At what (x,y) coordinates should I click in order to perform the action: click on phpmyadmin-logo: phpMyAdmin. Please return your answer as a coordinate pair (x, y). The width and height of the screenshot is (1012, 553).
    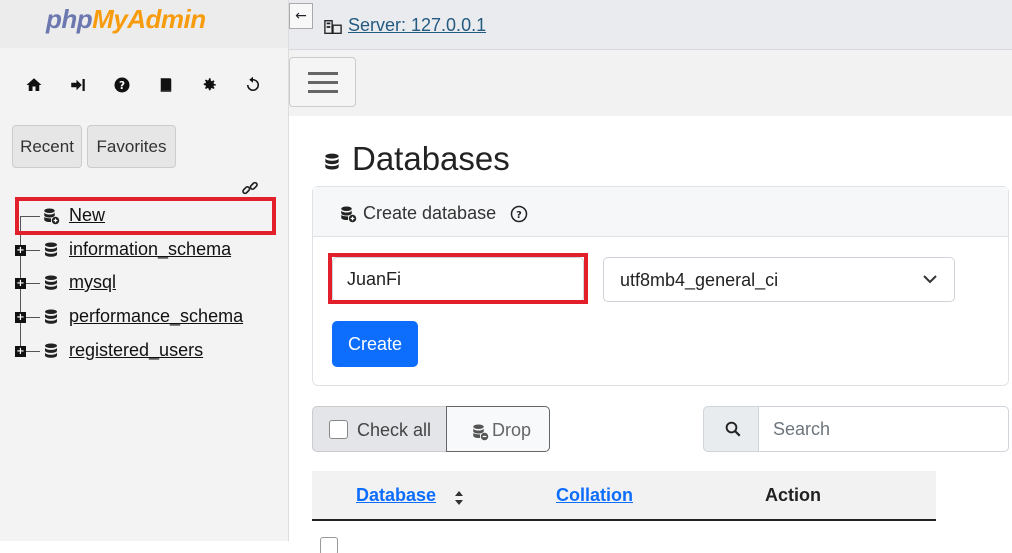
    Looking at the image, I should click on (126, 19).